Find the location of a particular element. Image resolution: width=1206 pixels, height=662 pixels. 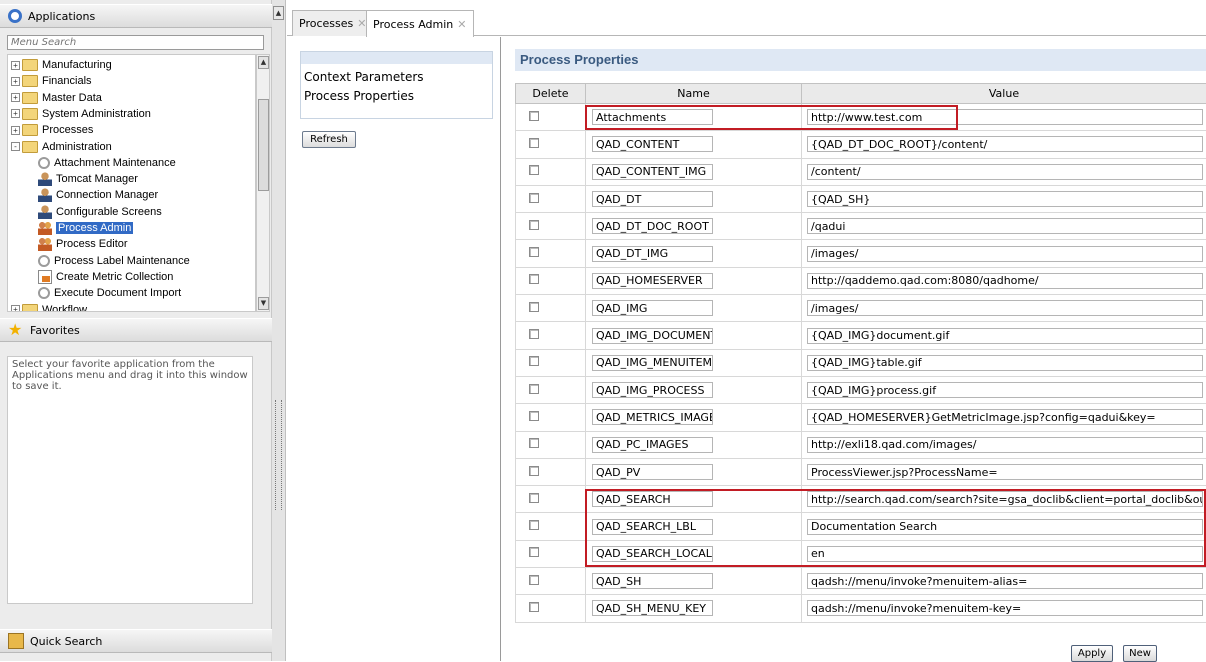

apply-button: Apply is located at coordinates (1092, 653).